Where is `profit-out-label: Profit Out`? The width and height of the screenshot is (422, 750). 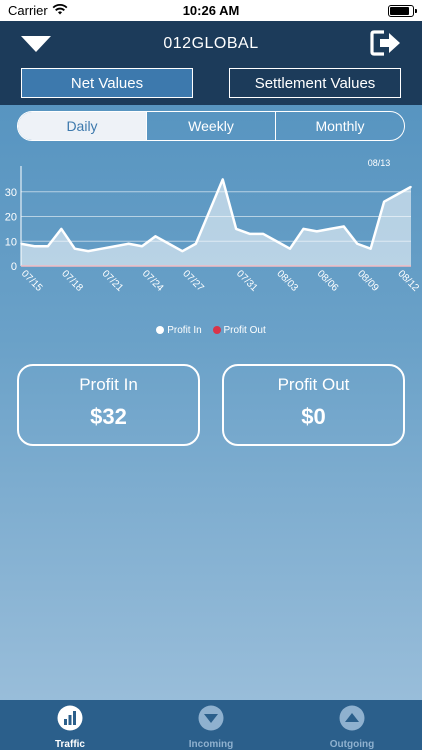
profit-out-label: Profit Out is located at coordinates (313, 384).